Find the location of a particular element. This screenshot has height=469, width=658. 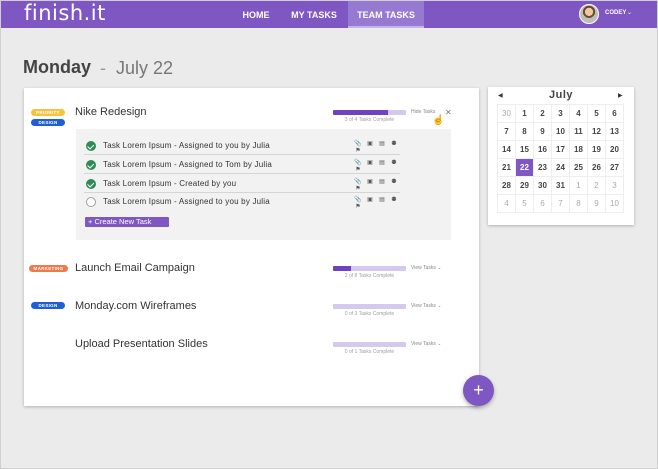

calendar-day: 19 is located at coordinates (597, 150).